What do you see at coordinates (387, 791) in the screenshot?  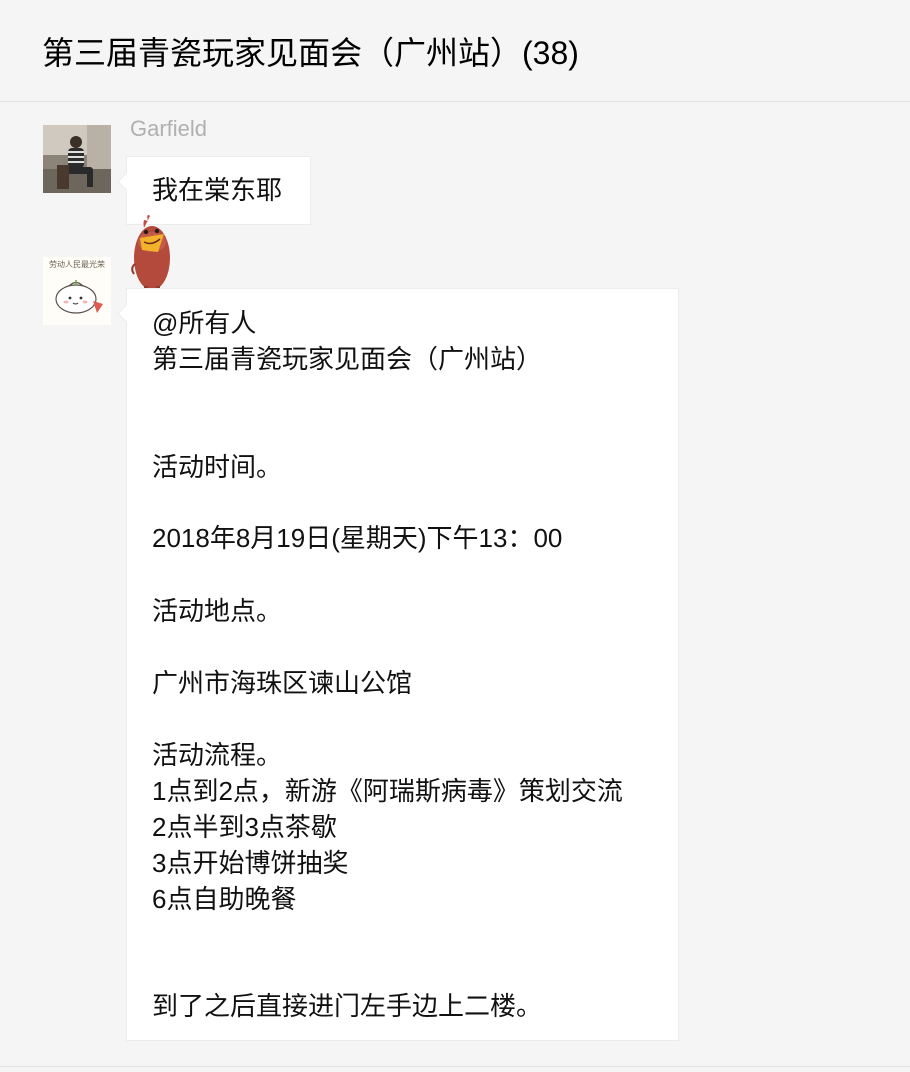 I see `message-line: 1点到2点，新游《阿瑞斯病毒》策划交流` at bounding box center [387, 791].